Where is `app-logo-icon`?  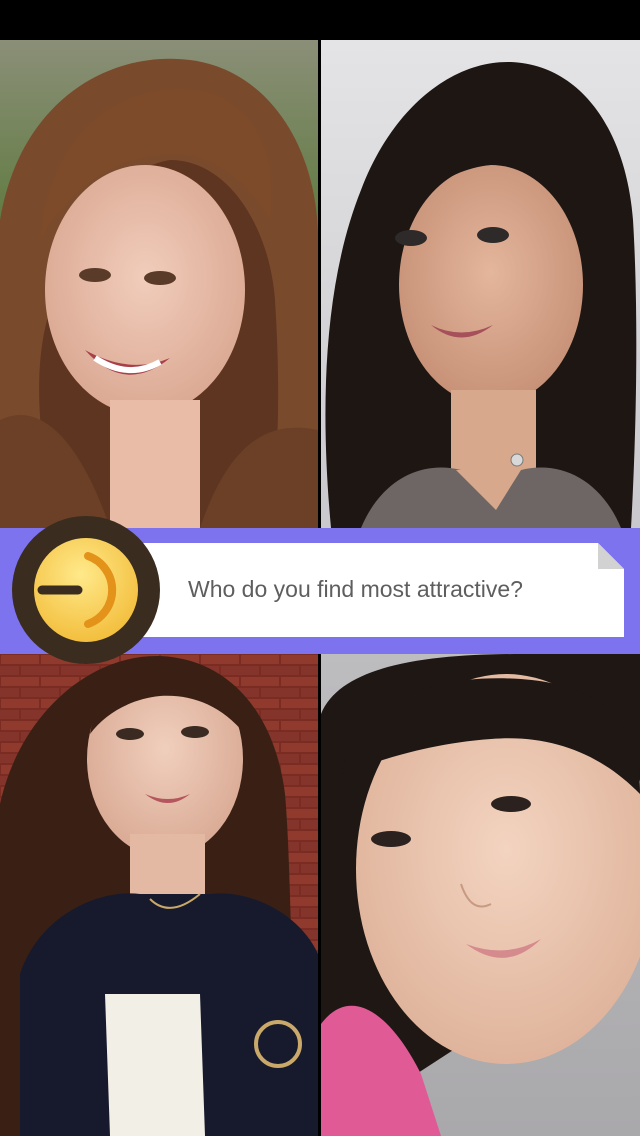
app-logo-icon is located at coordinates (86, 590).